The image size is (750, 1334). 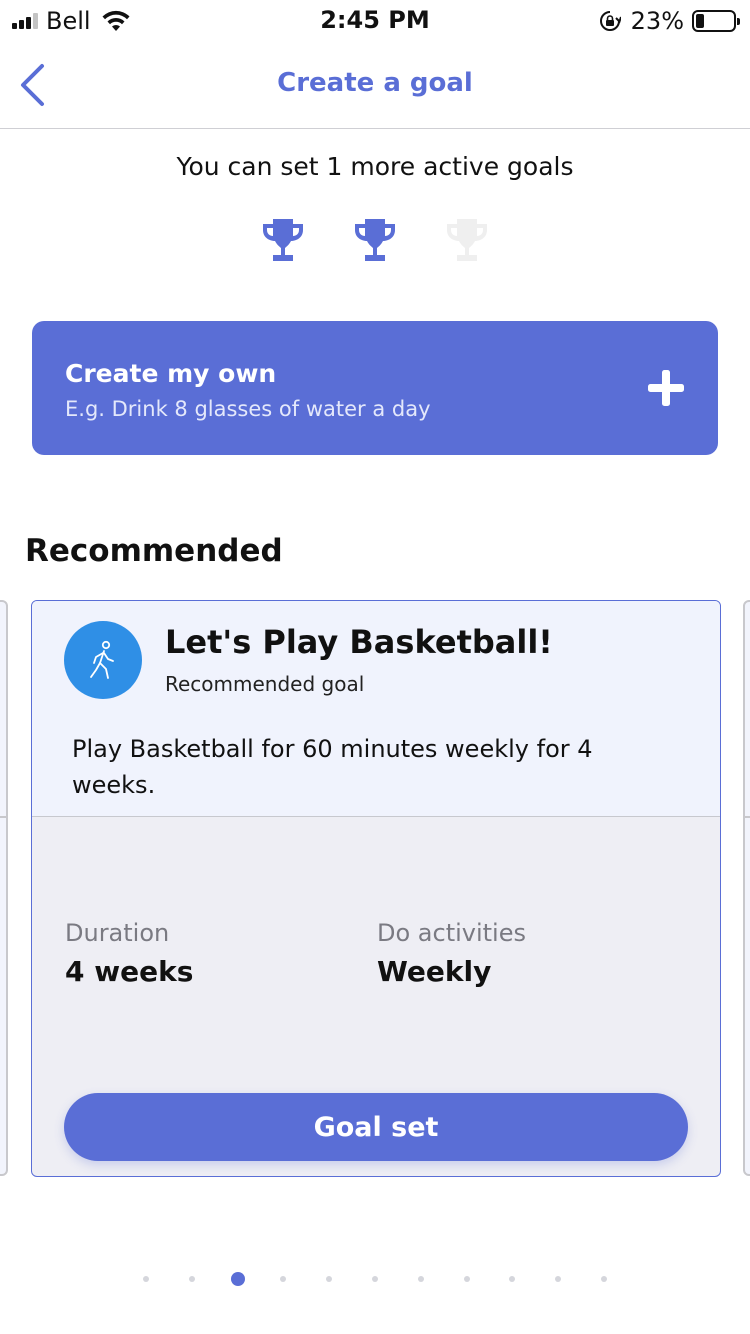 What do you see at coordinates (376, 1127) in the screenshot?
I see `goal-set-button: Goal set` at bounding box center [376, 1127].